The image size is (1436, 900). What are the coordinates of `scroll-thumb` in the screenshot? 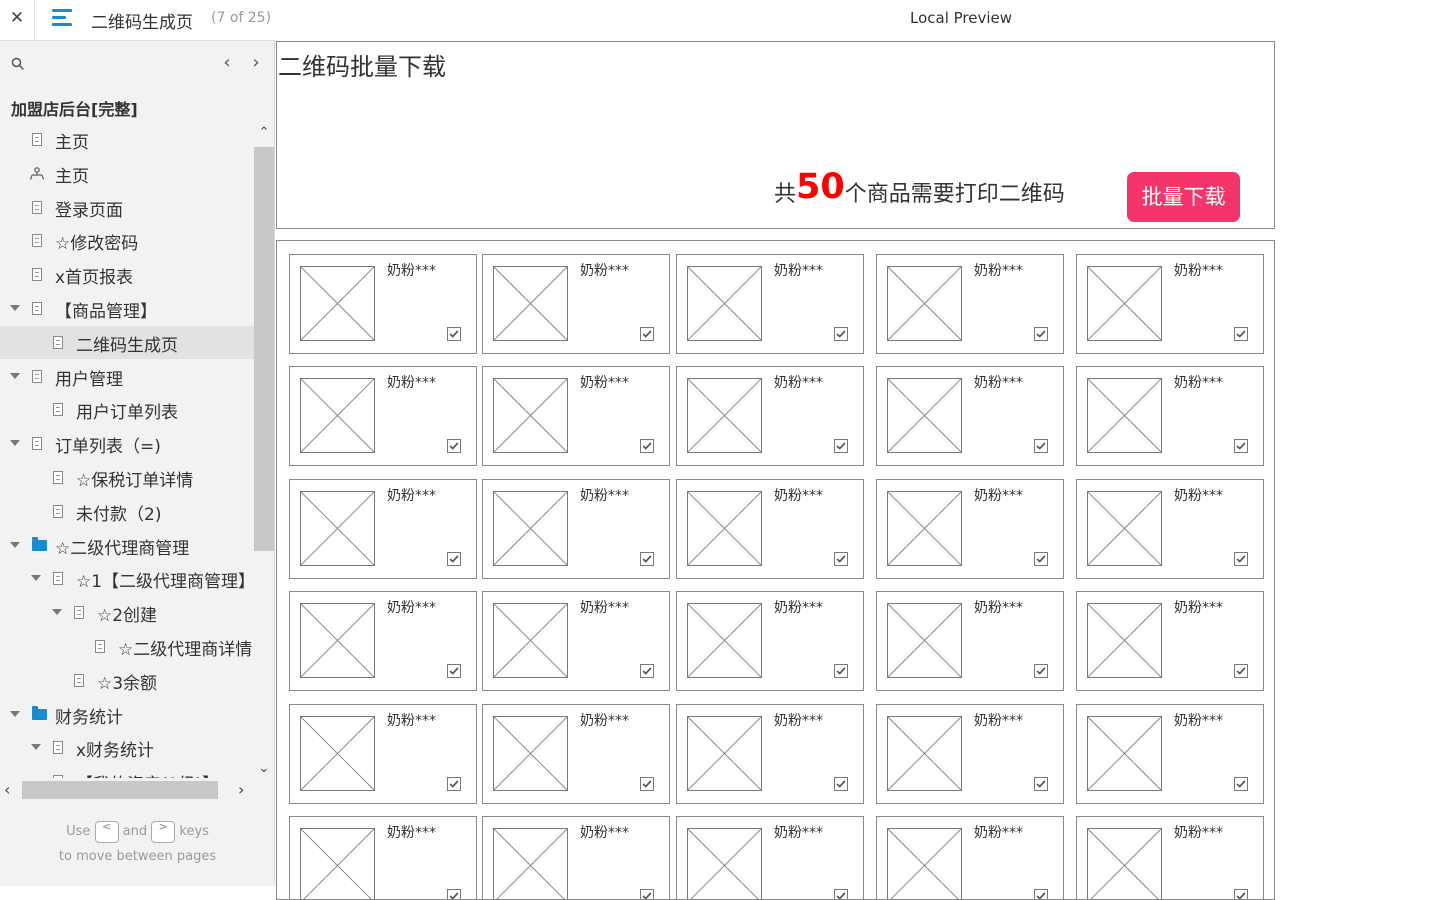 It's located at (264, 349).